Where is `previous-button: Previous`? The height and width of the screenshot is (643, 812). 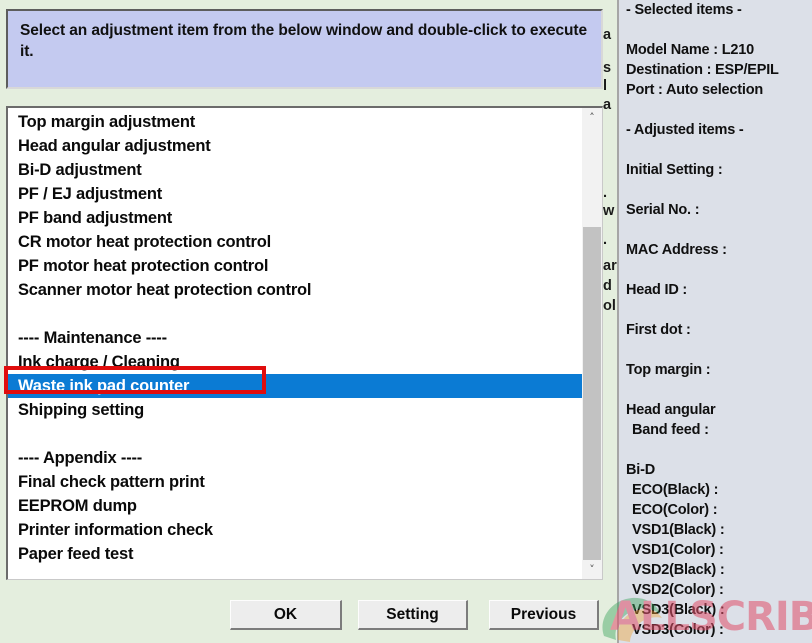 previous-button: Previous is located at coordinates (544, 615).